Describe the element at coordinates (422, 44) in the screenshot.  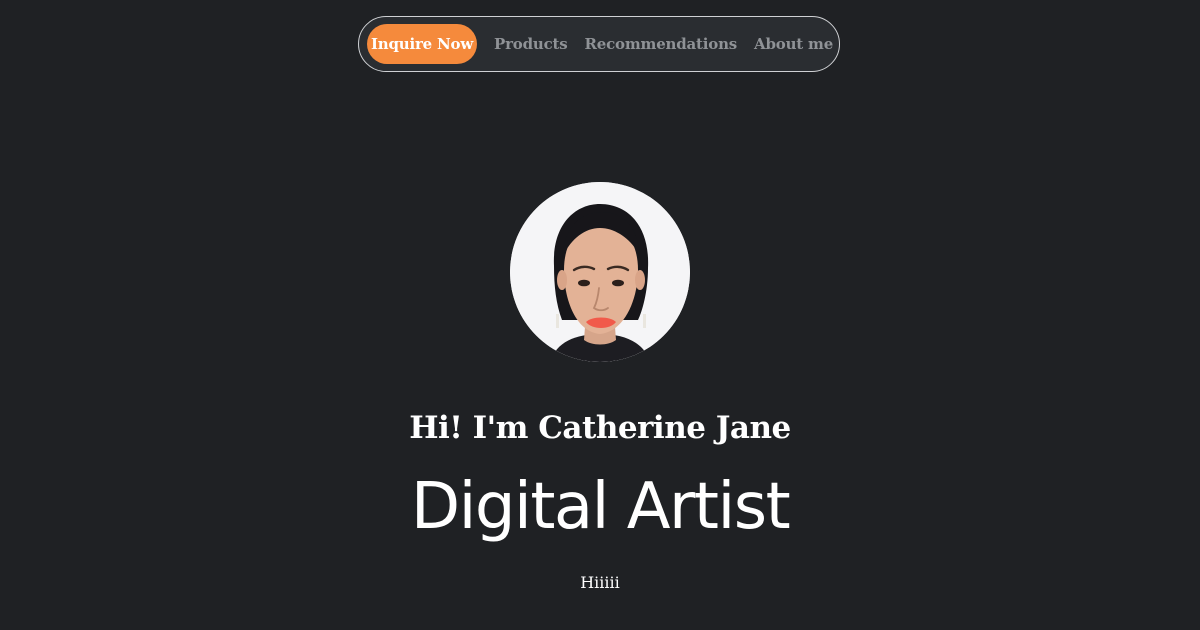
I see `inquire-now-button: Inquire Now` at that location.